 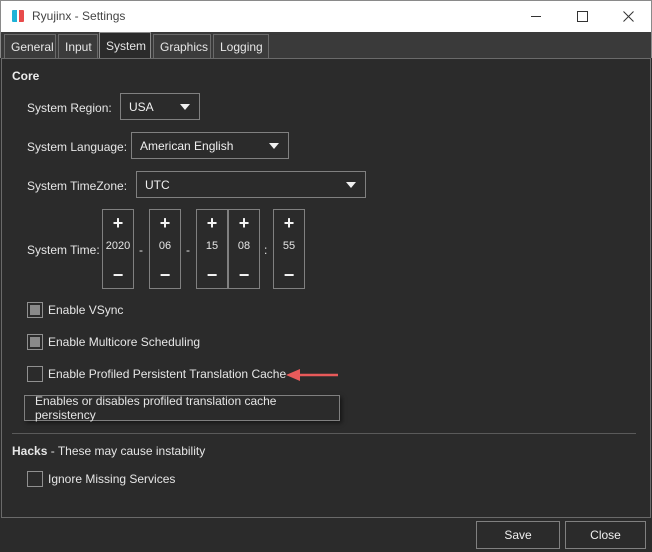 What do you see at coordinates (605, 535) in the screenshot?
I see `close-button: Close` at bounding box center [605, 535].